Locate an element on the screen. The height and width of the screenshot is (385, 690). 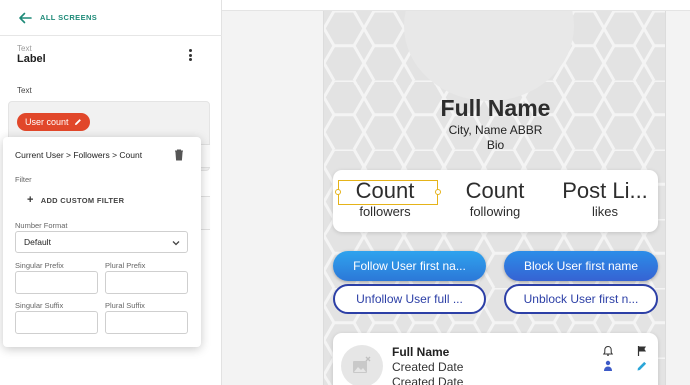
number-format-select: Default is located at coordinates (101, 242).